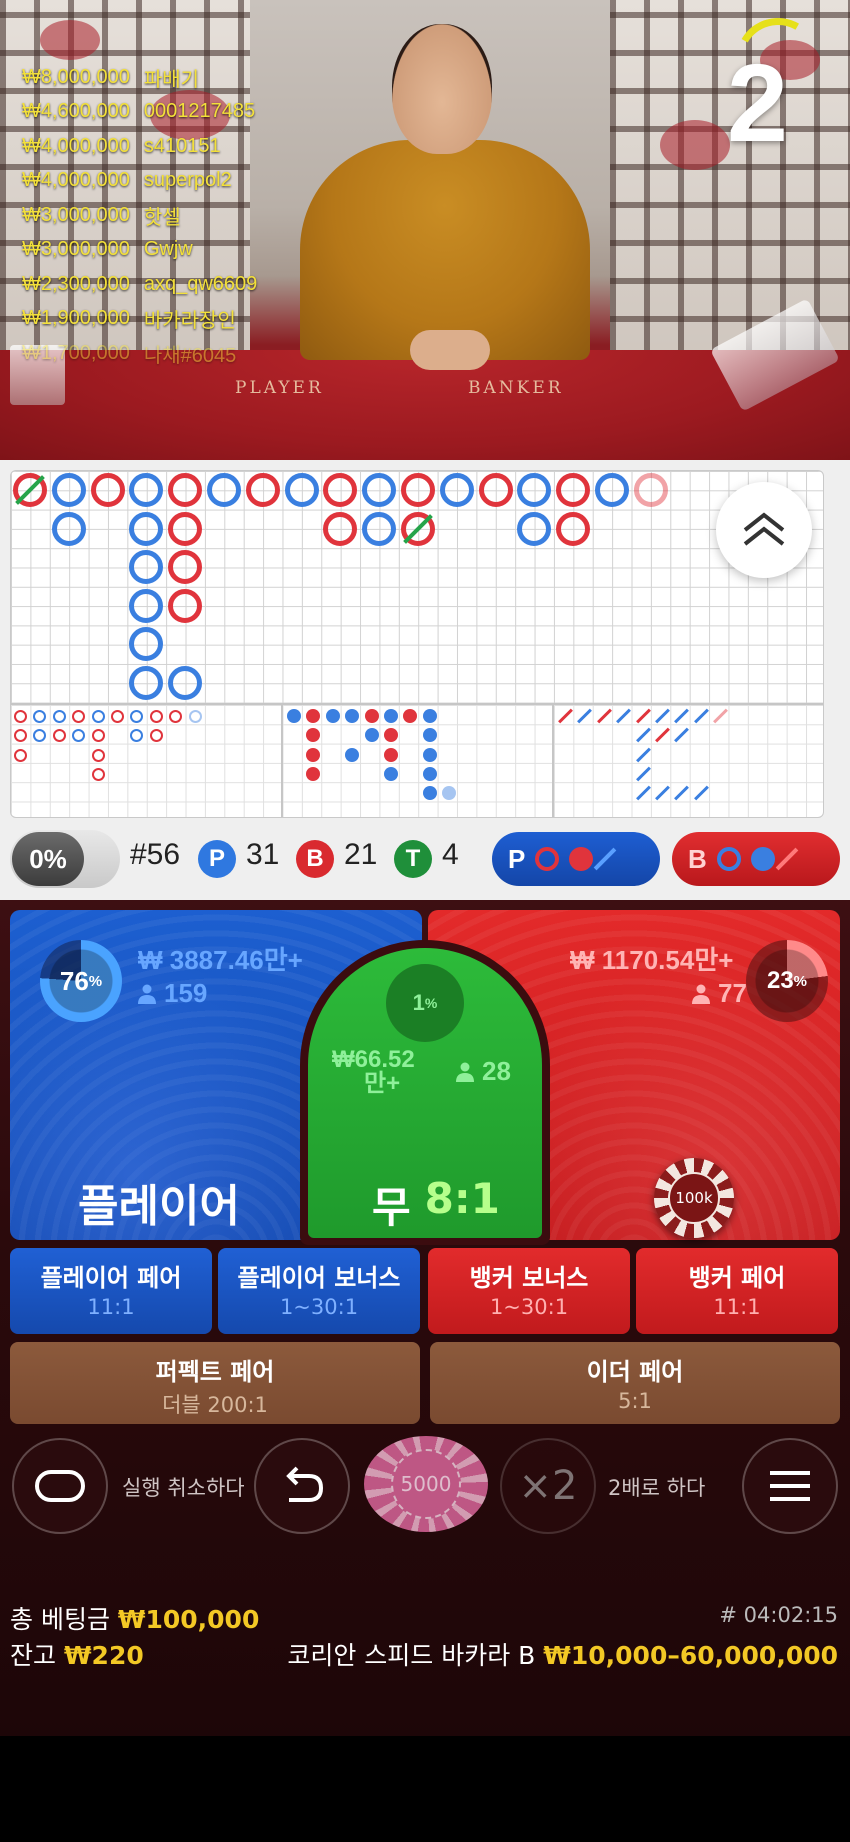  What do you see at coordinates (436, 1204) in the screenshot?
I see `tie-label-row: 무 8:1` at bounding box center [436, 1204].